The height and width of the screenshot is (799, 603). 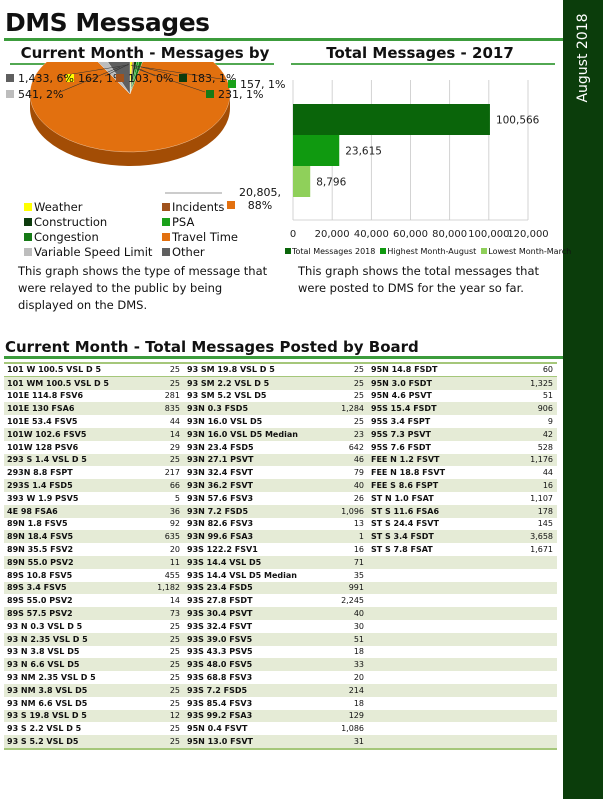 What do you see at coordinates (352, 409) in the screenshot?
I see `message-count-cell: 1,284` at bounding box center [352, 409].